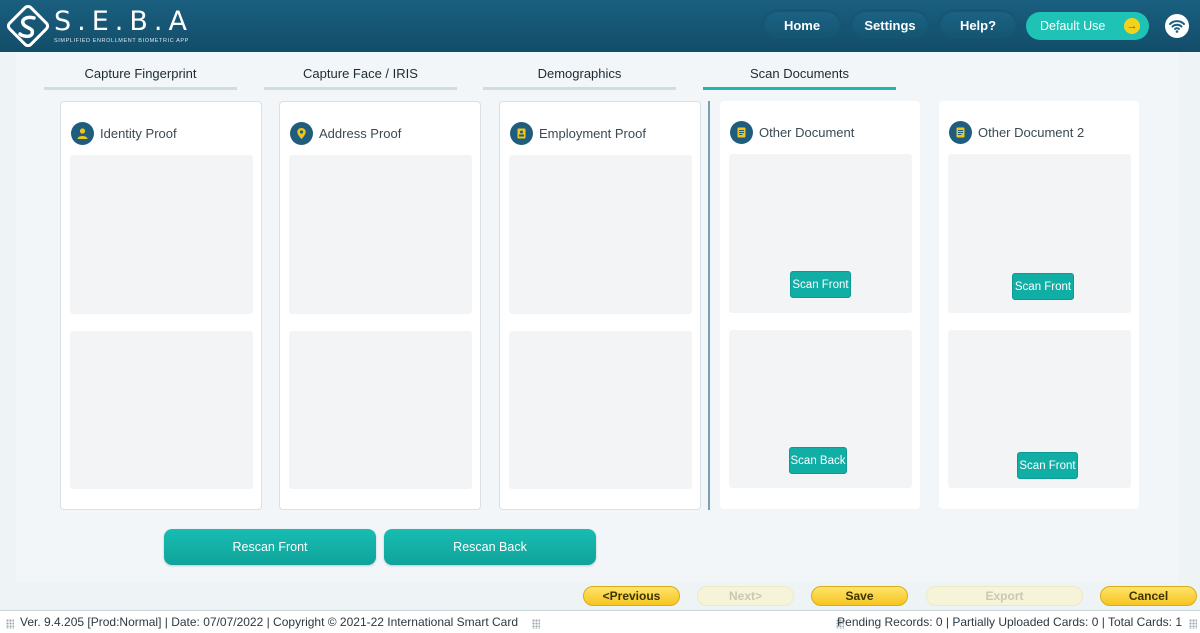  Describe the element at coordinates (123, 21) in the screenshot. I see `logo-text: S.E.B.A` at that location.